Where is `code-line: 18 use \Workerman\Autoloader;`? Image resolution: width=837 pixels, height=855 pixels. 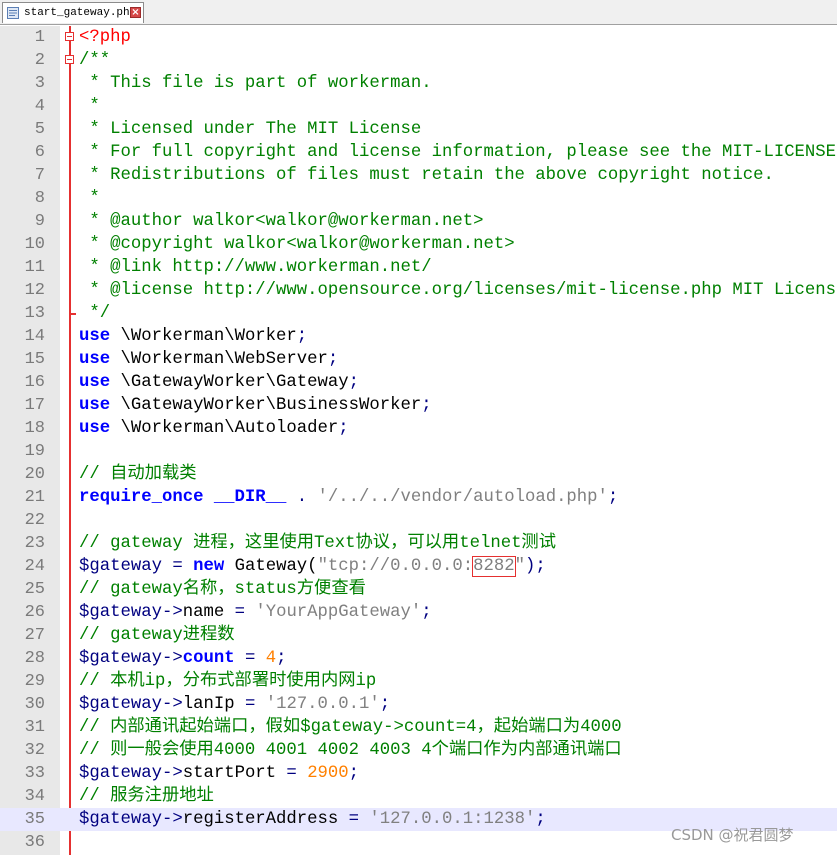 code-line: 18 use \Workerman\Autoloader; is located at coordinates (418, 428).